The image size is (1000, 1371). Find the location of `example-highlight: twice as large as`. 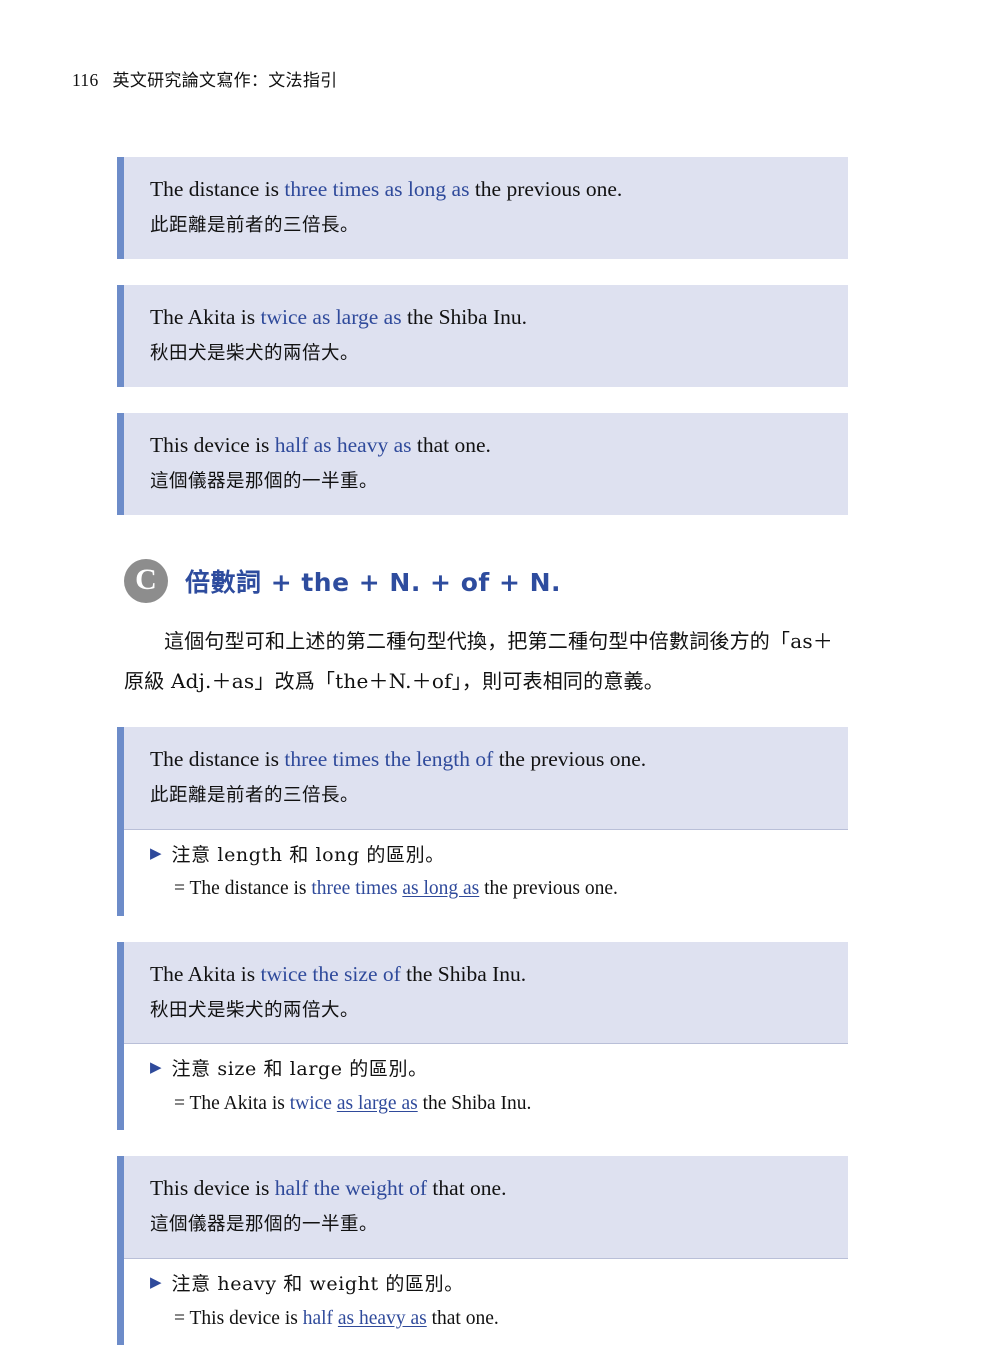

example-highlight: twice as large as is located at coordinates (331, 316).